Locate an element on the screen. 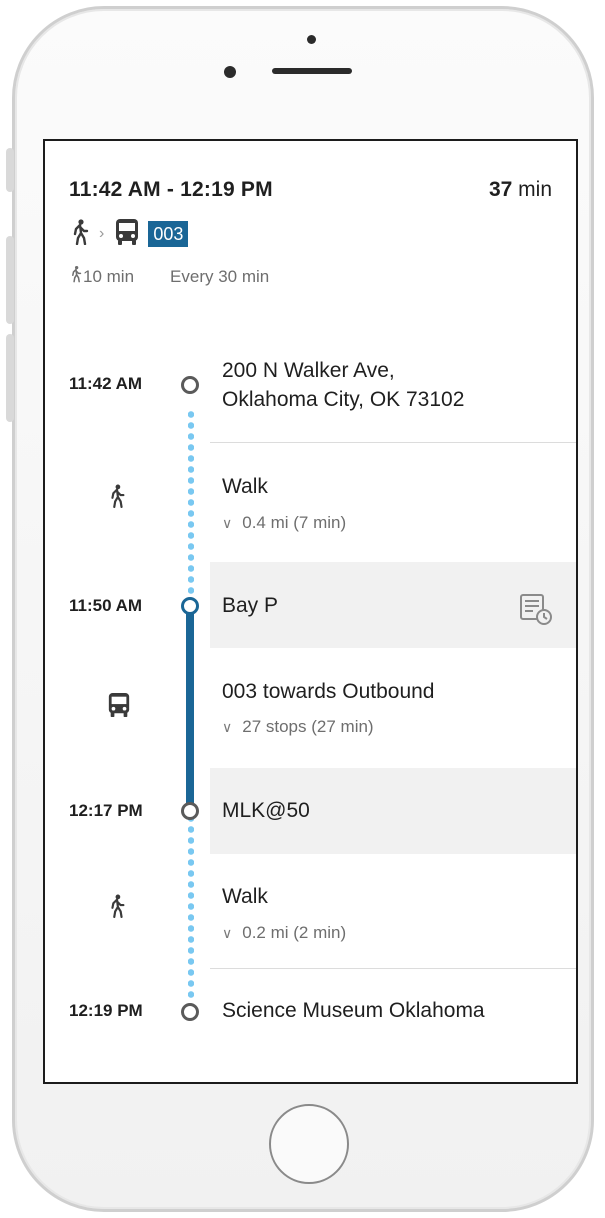 This screenshot has height=1218, width=605. stop-name: Bay P is located at coordinates (250, 606).